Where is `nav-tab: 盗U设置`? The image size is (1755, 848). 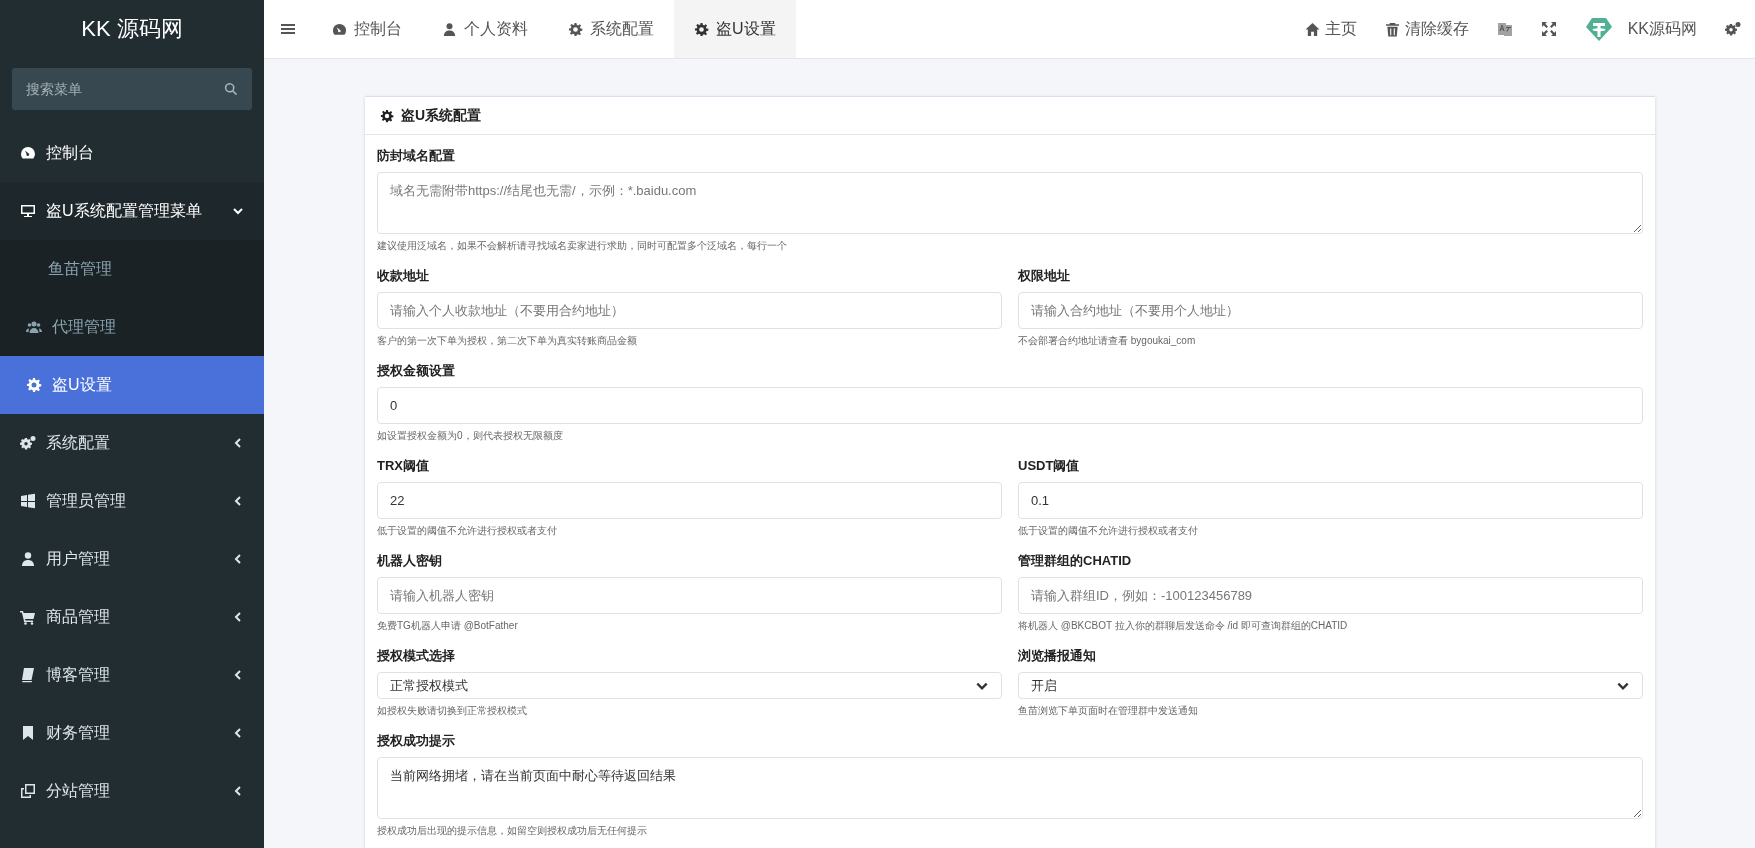
nav-tab: 盗U设置 is located at coordinates (735, 29).